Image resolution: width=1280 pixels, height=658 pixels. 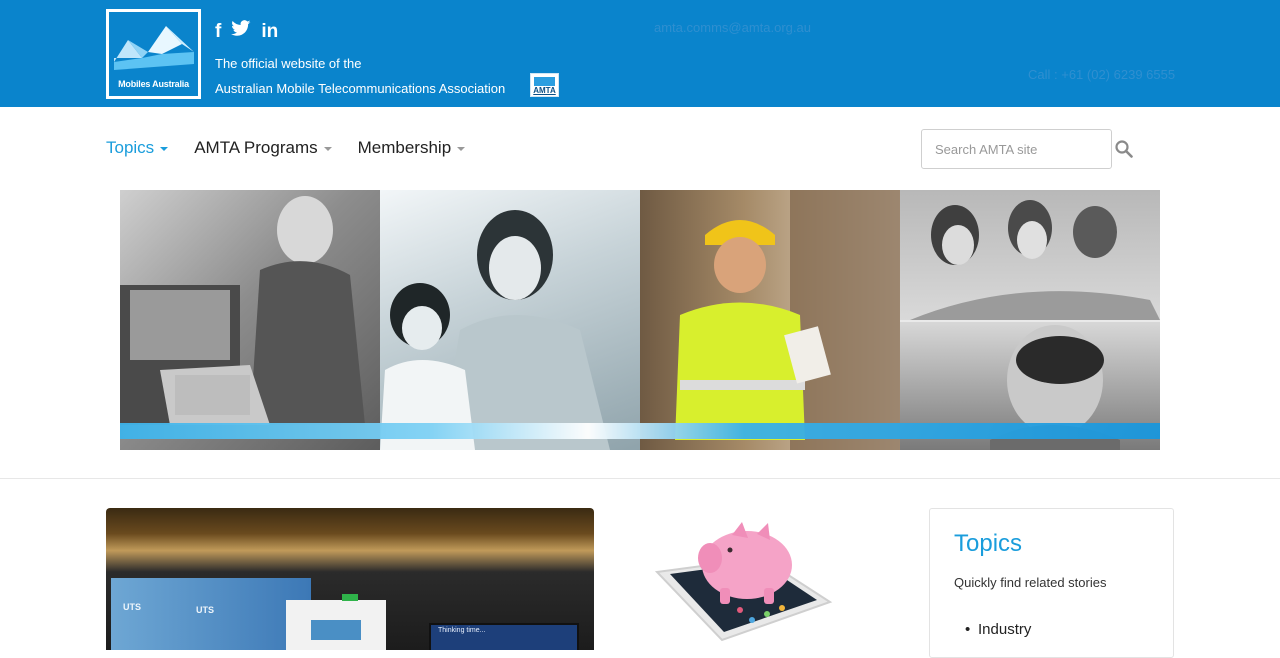 I want to click on uts-label-1: UTS, so click(x=132, y=607).